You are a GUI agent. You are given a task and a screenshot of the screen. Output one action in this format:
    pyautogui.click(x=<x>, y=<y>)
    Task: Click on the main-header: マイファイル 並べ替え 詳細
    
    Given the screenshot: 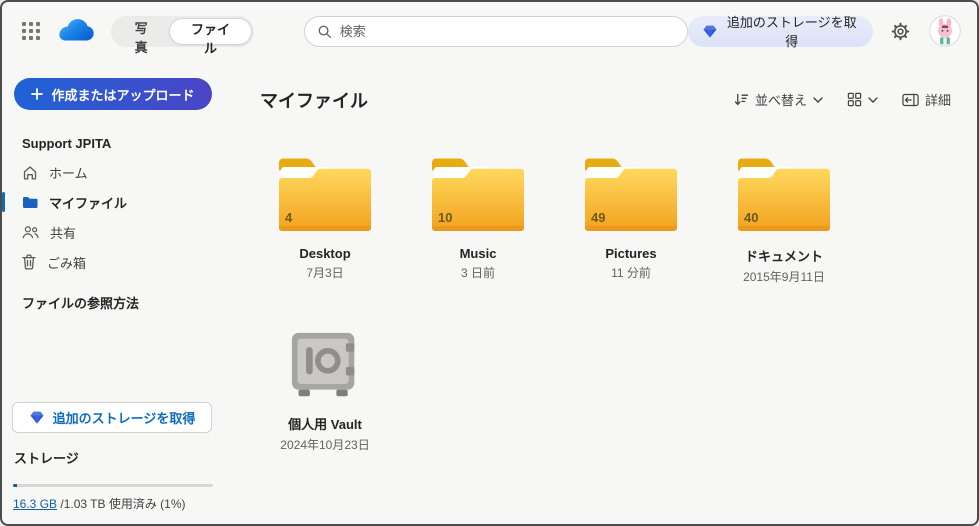 What is the action you would take?
    pyautogui.click(x=606, y=99)
    